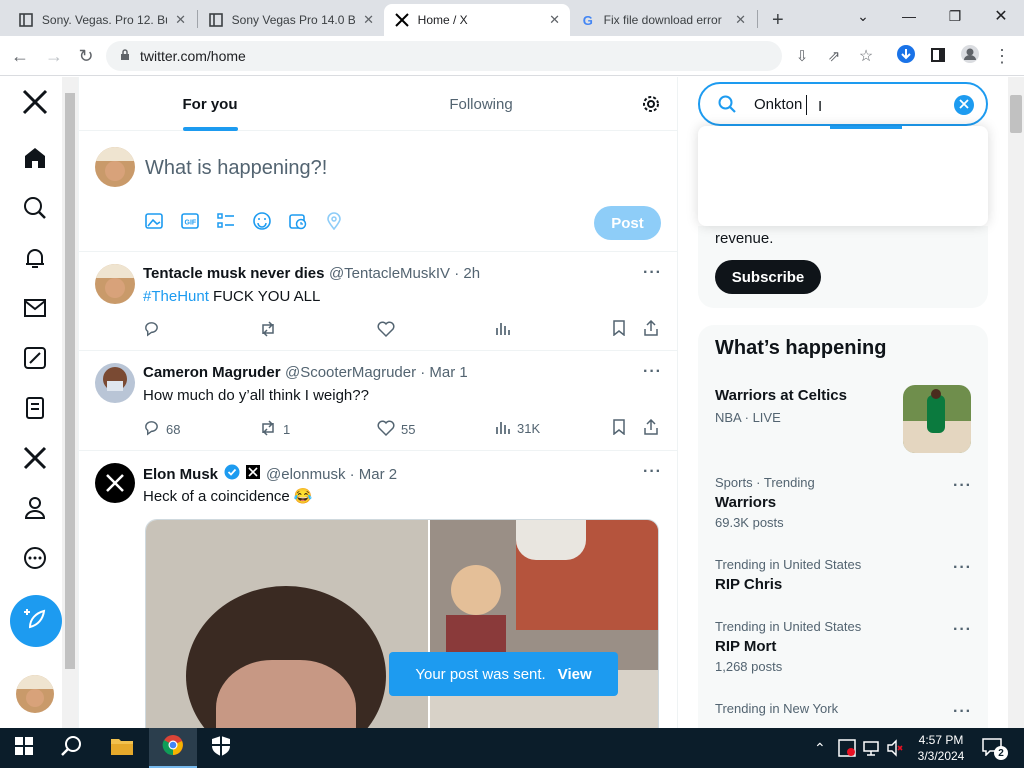 This screenshot has height=768, width=1024. Describe the element at coordinates (151, 330) in the screenshot. I see `reply-button` at that location.